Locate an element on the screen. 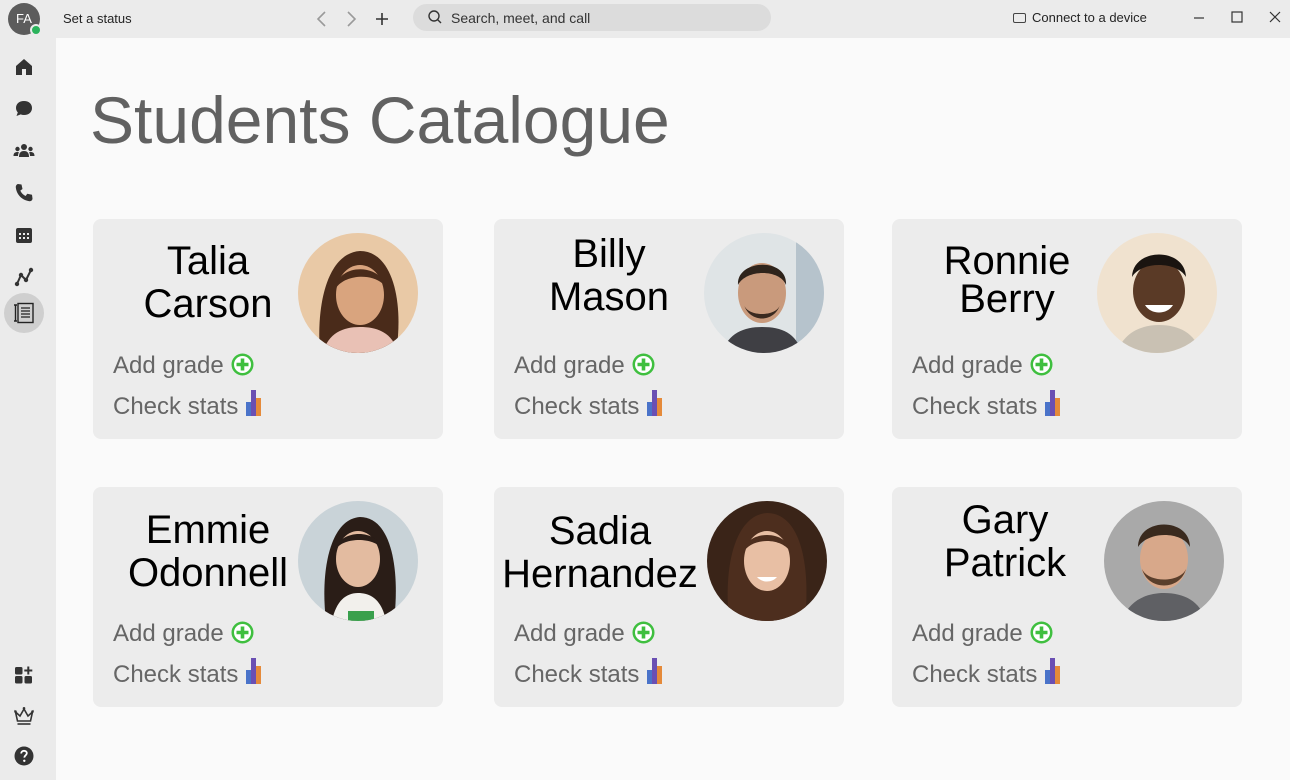 The width and height of the screenshot is (1290, 780). activity-icon is located at coordinates (24, 277).